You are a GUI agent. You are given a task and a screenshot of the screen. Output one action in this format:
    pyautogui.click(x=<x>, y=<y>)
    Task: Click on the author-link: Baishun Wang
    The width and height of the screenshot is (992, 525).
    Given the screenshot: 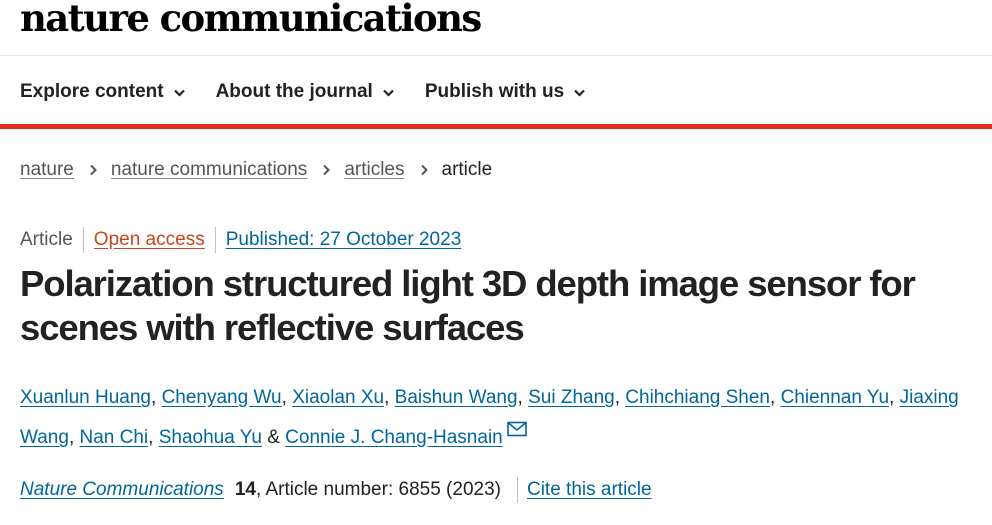 What is the action you would take?
    pyautogui.click(x=456, y=397)
    